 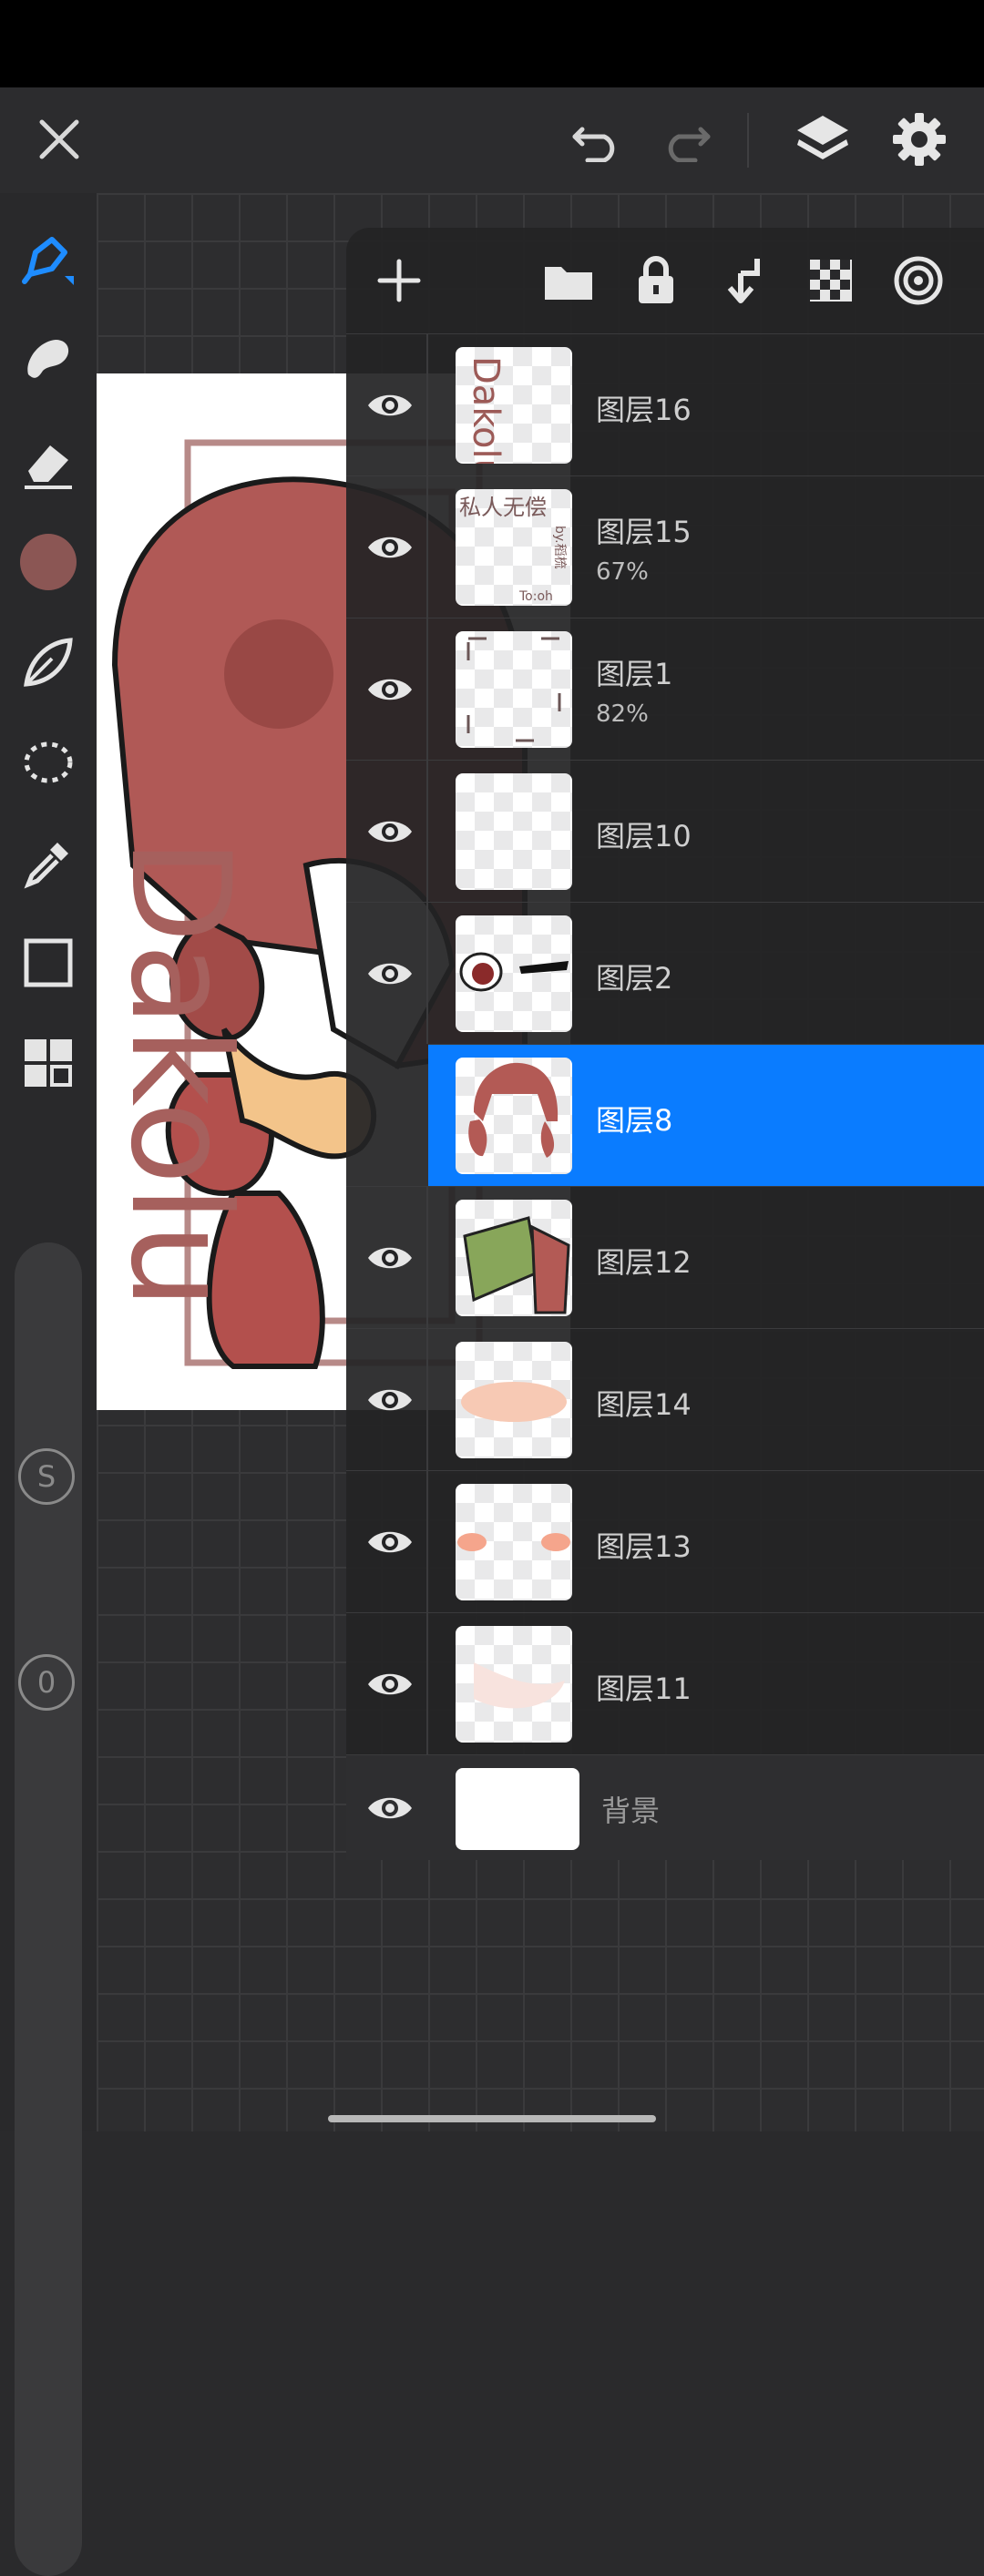 I want to click on layer-name: 图层12, so click(x=644, y=1262).